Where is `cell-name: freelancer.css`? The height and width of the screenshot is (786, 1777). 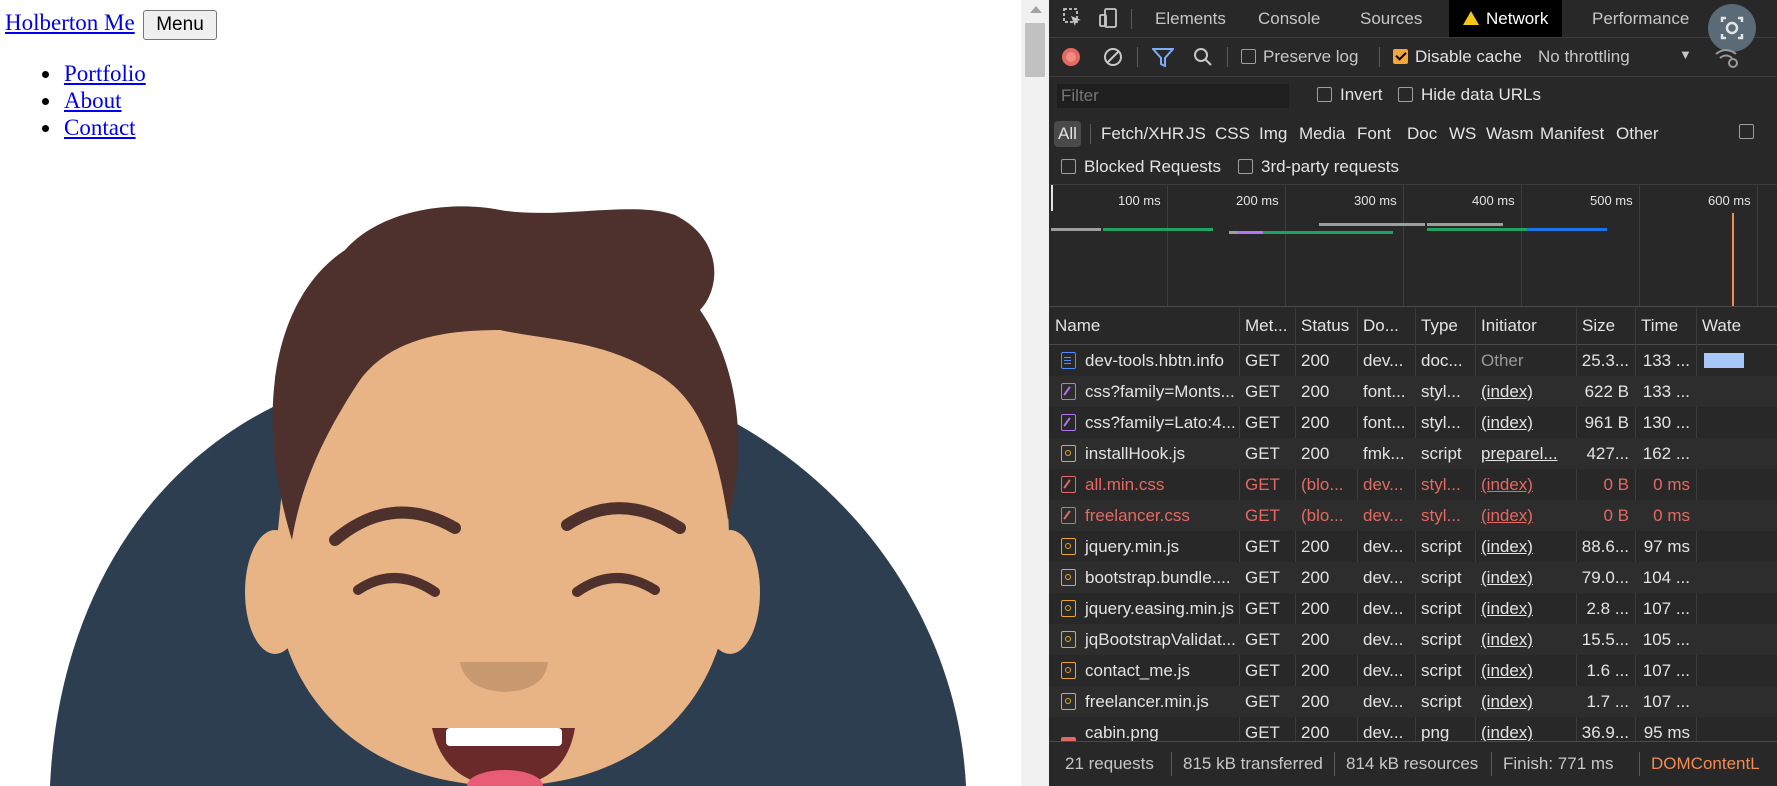 cell-name: freelancer.css is located at coordinates (1159, 515).